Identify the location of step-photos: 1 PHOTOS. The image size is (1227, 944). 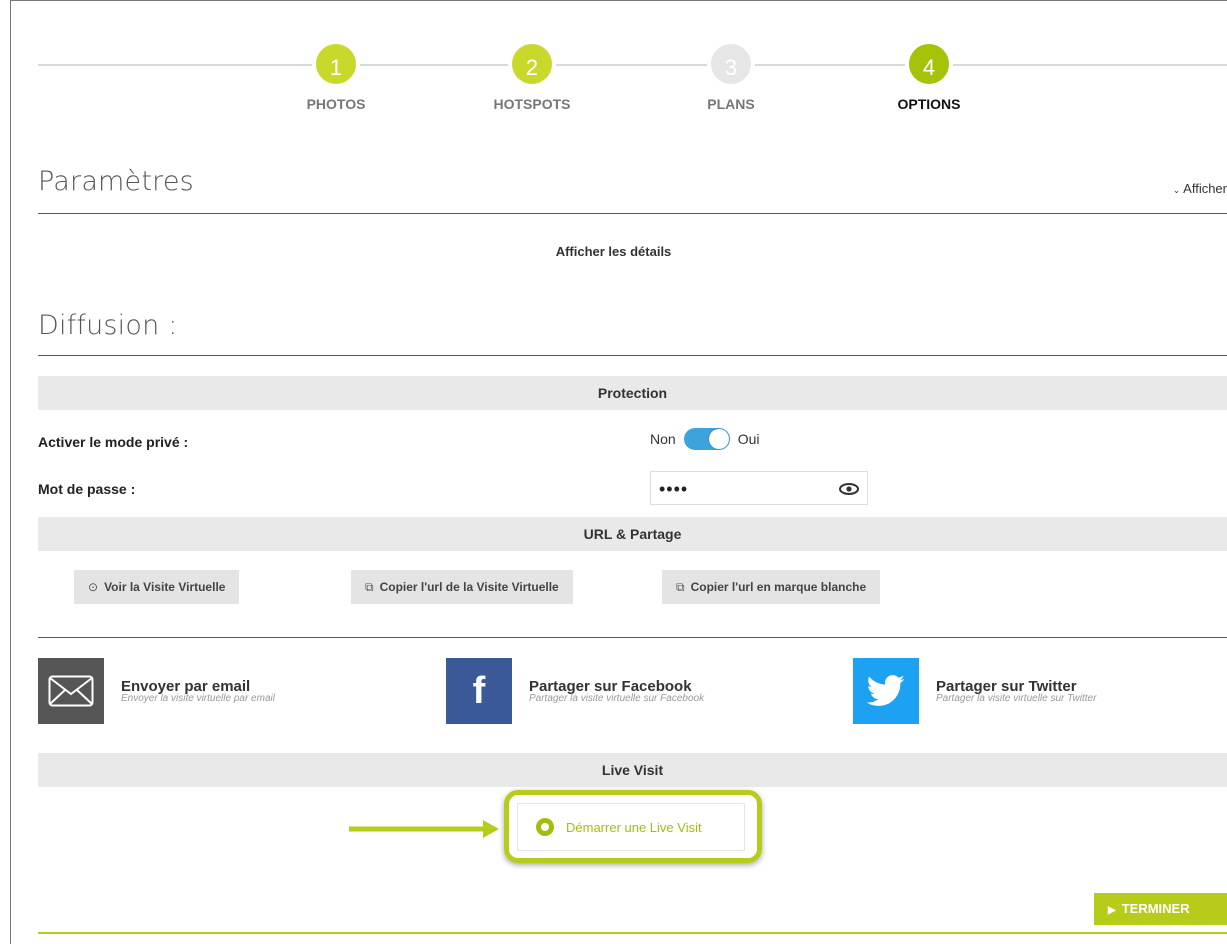
(336, 76).